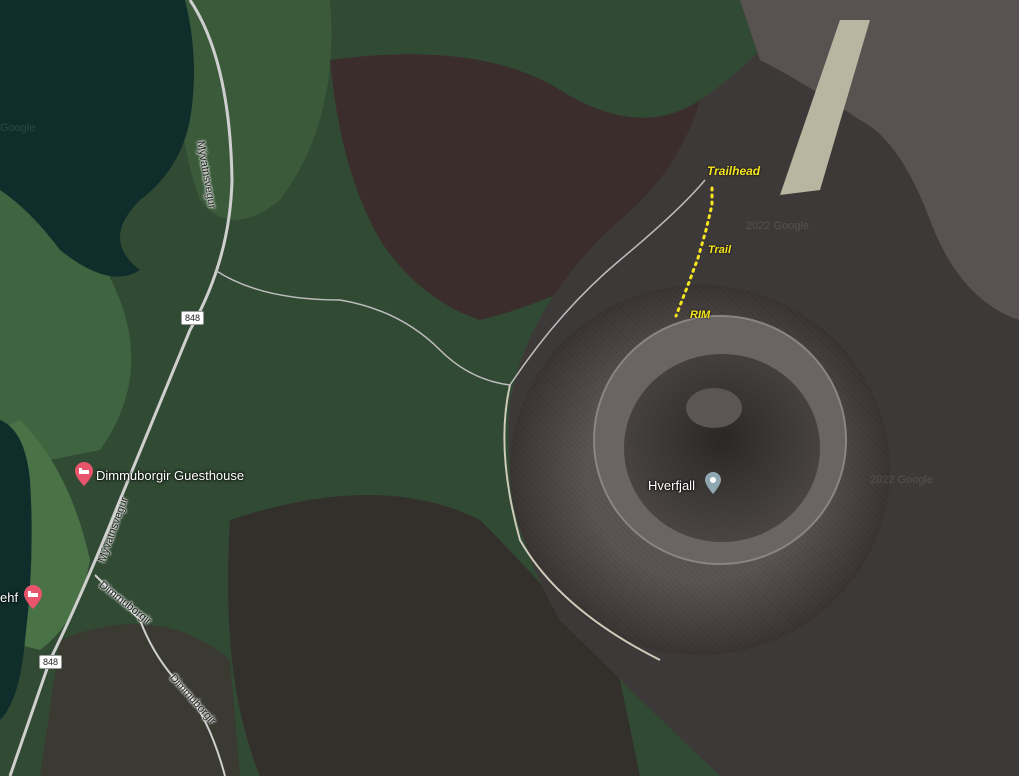 This screenshot has height=776, width=1019. What do you see at coordinates (714, 408) in the screenshot?
I see `crater-center` at bounding box center [714, 408].